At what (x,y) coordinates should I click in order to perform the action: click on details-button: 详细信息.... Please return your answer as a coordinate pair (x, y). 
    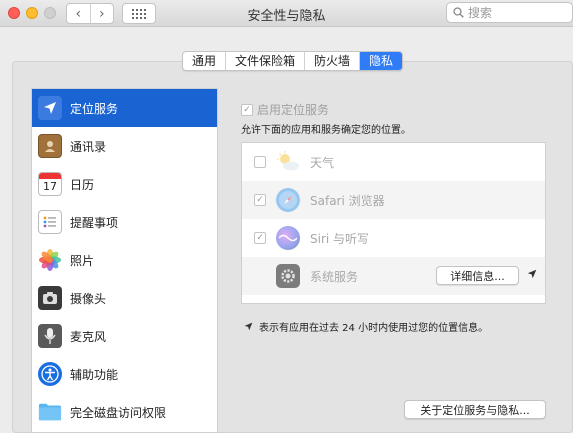
    Looking at the image, I should click on (477, 275).